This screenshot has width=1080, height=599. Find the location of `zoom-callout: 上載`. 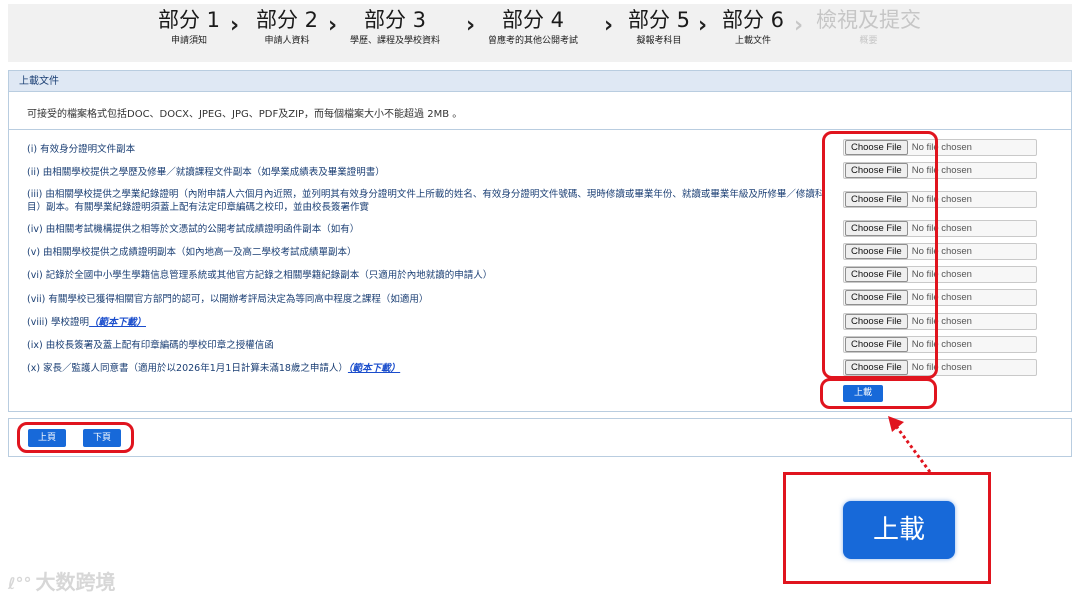

zoom-callout: 上載 is located at coordinates (887, 528).